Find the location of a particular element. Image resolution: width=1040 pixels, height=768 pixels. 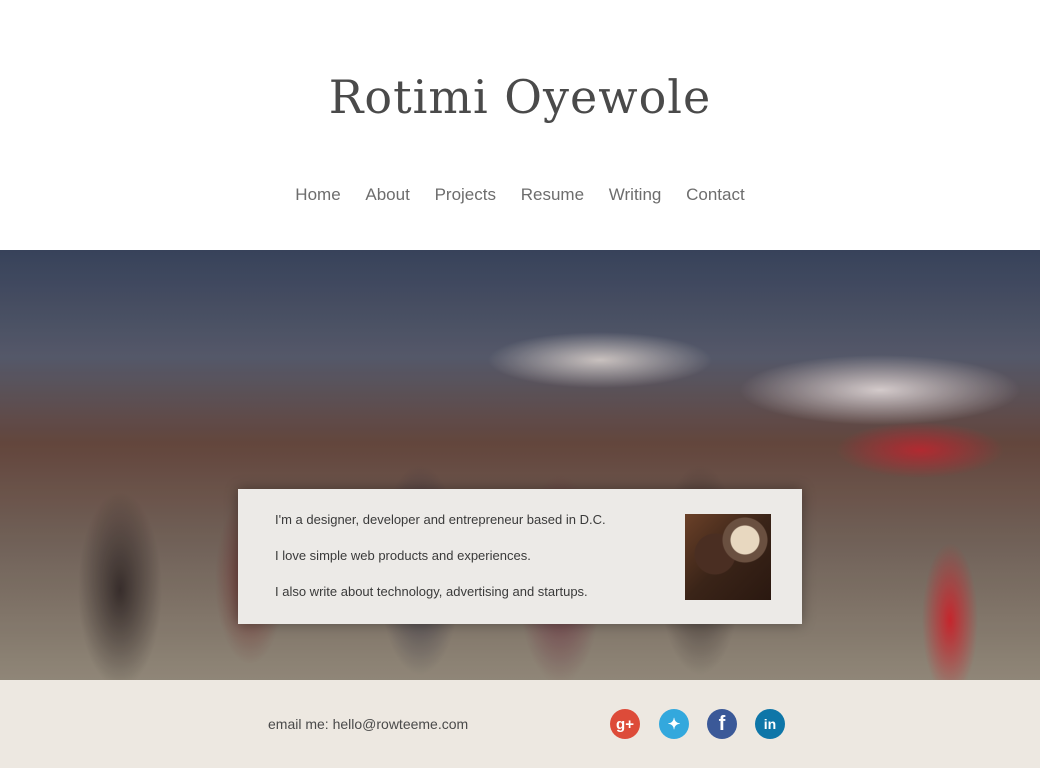

email-row: email me: hello@rowteeme.com is located at coordinates (368, 724).